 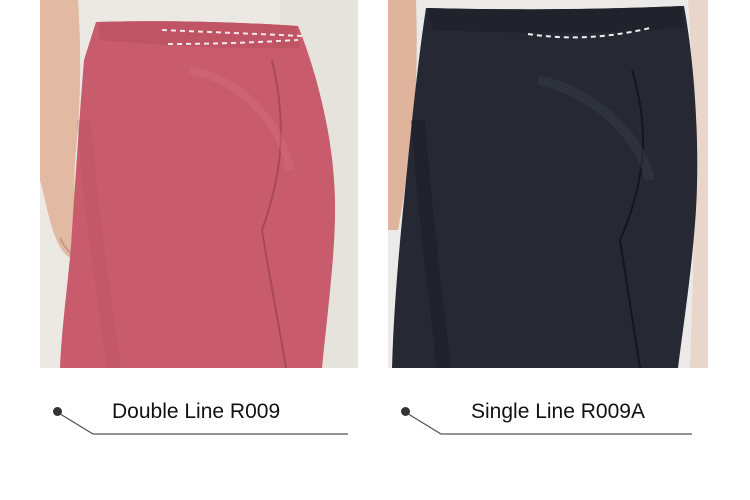 What do you see at coordinates (558, 411) in the screenshot?
I see `product-label: Single Line R009A` at bounding box center [558, 411].